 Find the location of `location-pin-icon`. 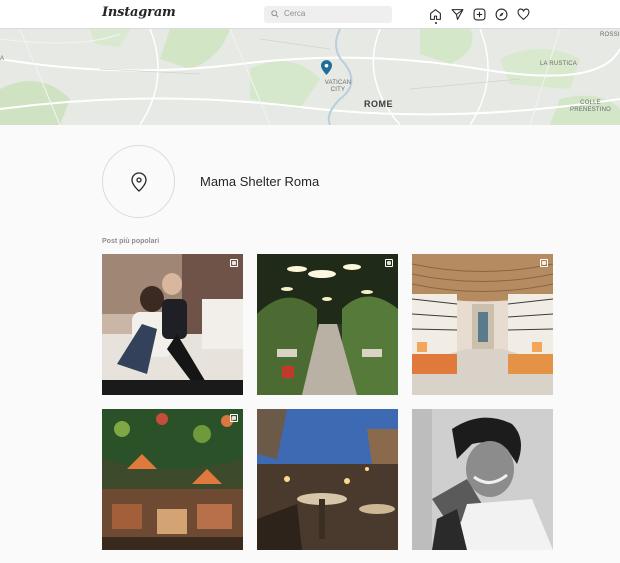

location-pin-icon is located at coordinates (139, 182).